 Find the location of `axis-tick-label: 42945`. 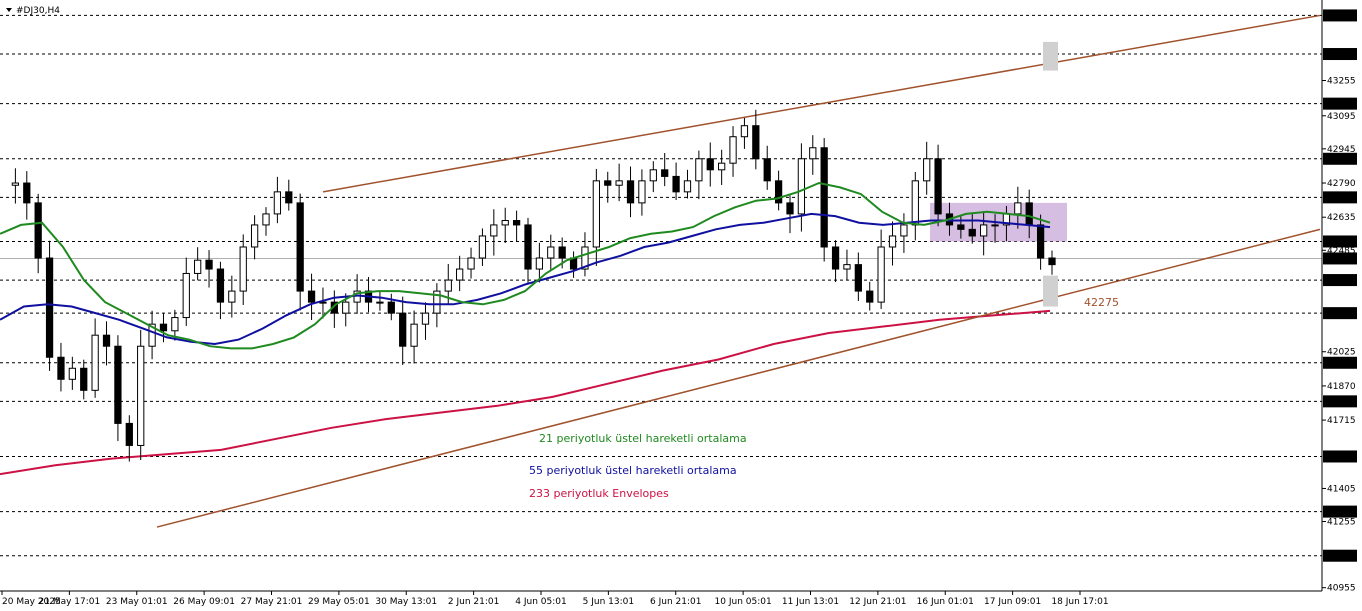

axis-tick-label: 42945 is located at coordinates (1341, 150).